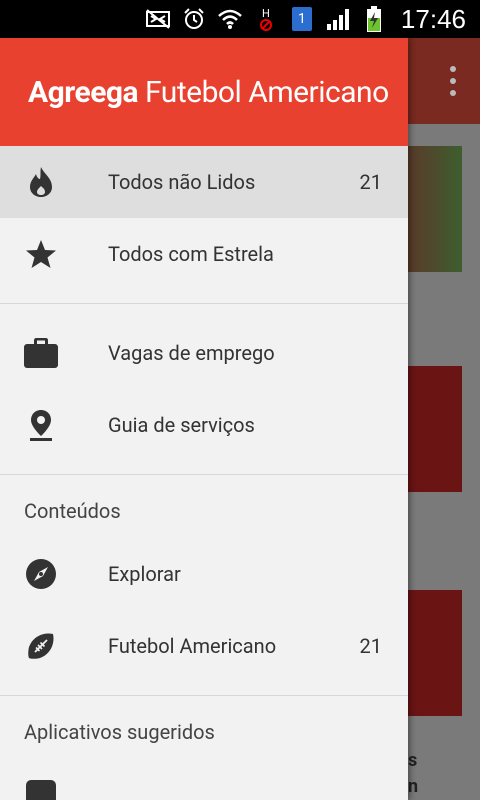 This screenshot has height=800, width=480. What do you see at coordinates (41, 646) in the screenshot?
I see `football-icon` at bounding box center [41, 646].